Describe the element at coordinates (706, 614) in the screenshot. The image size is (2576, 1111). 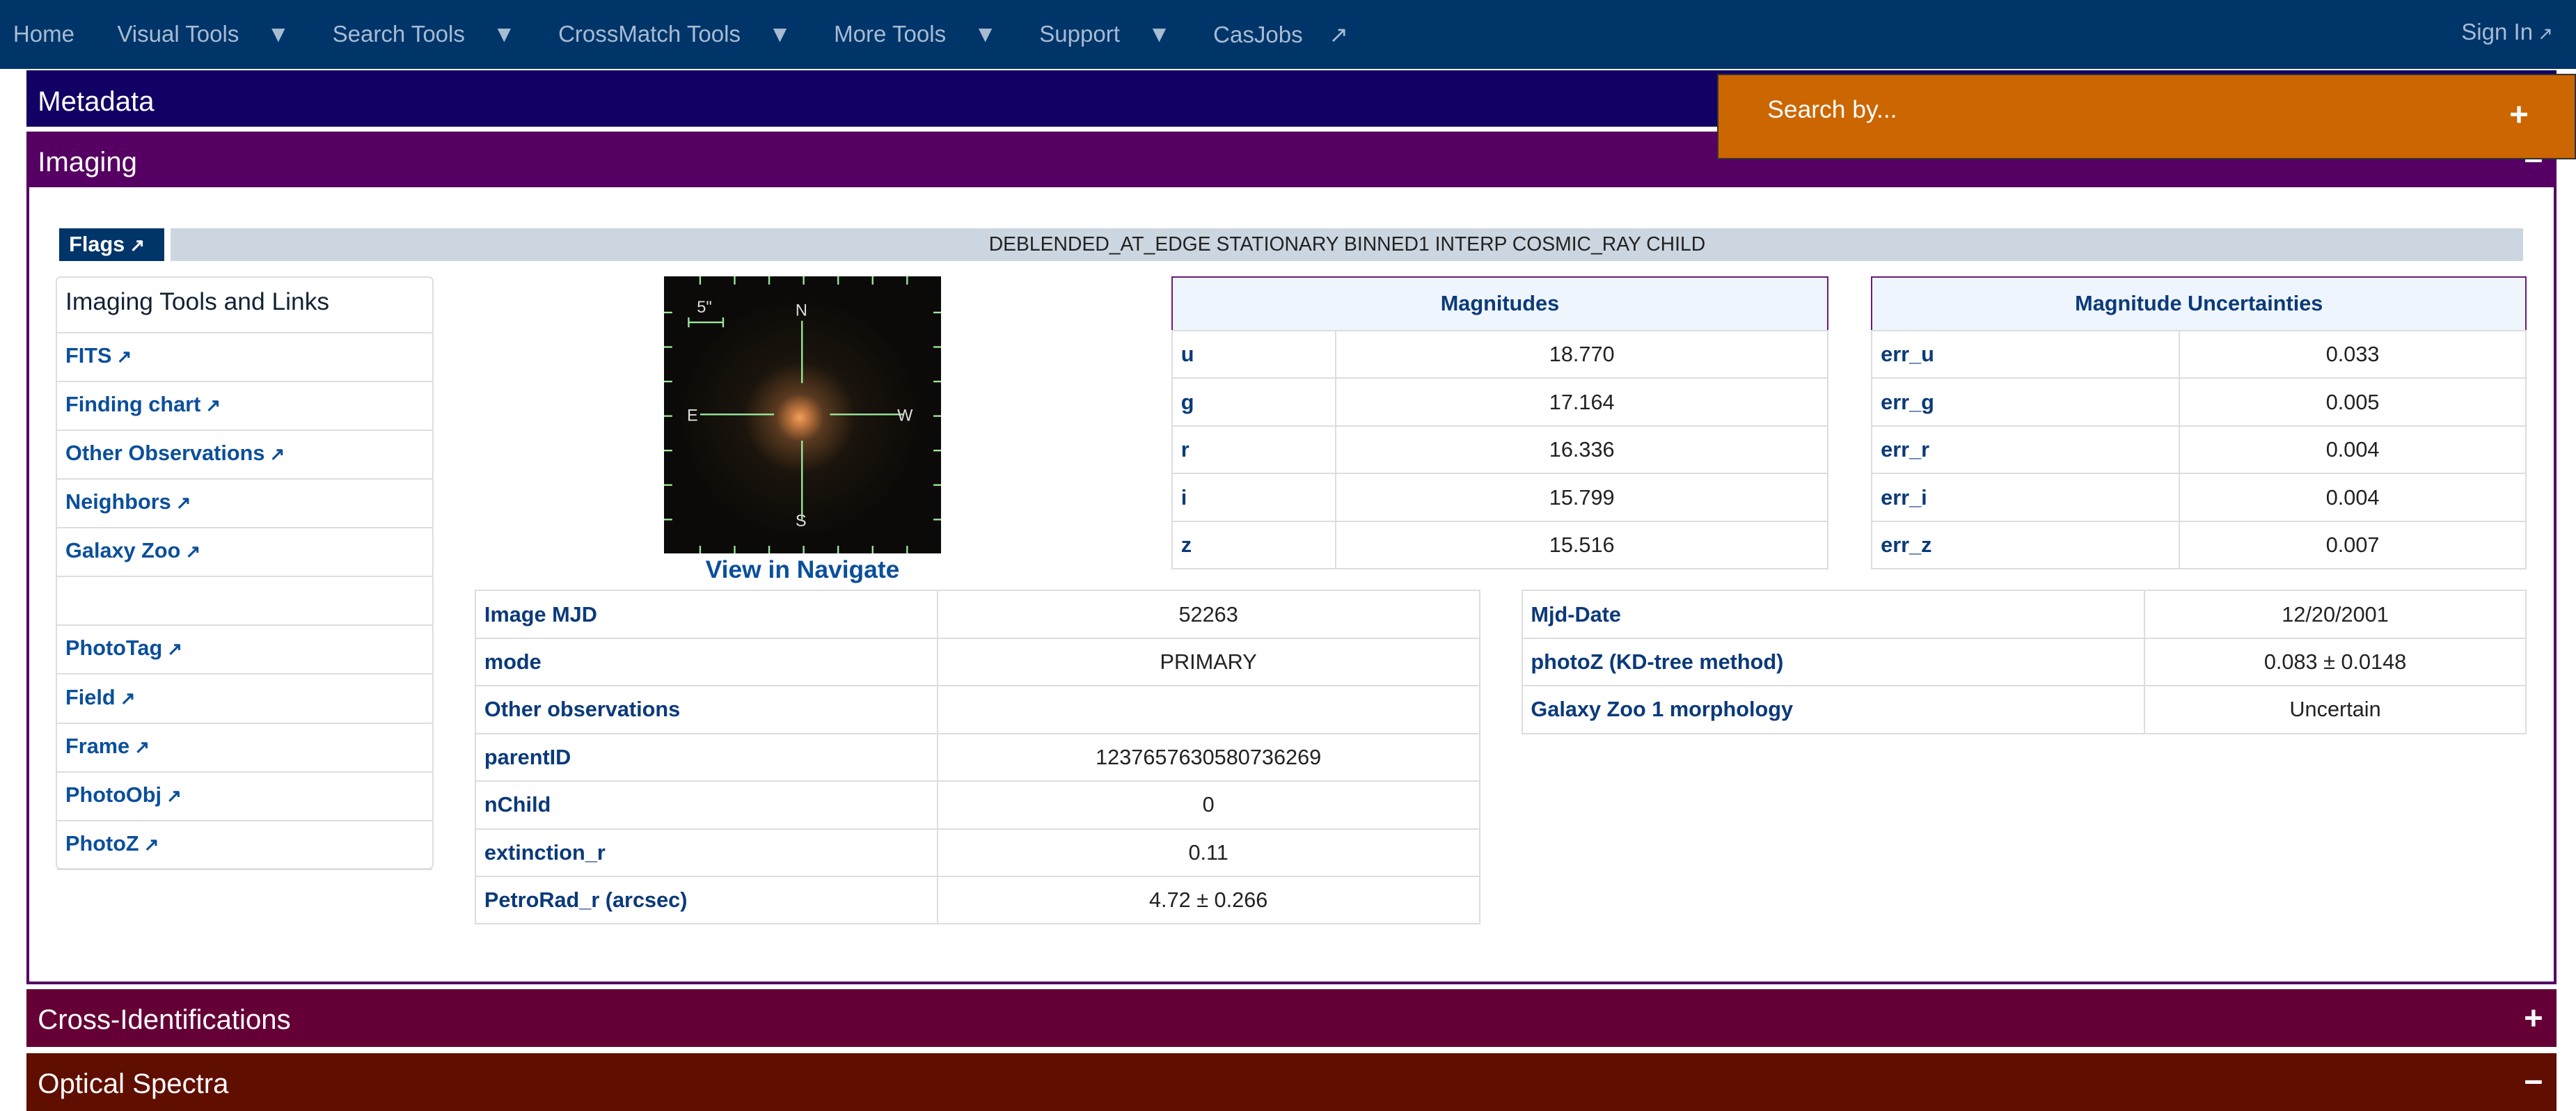
I see `row-label: Image MJD` at that location.